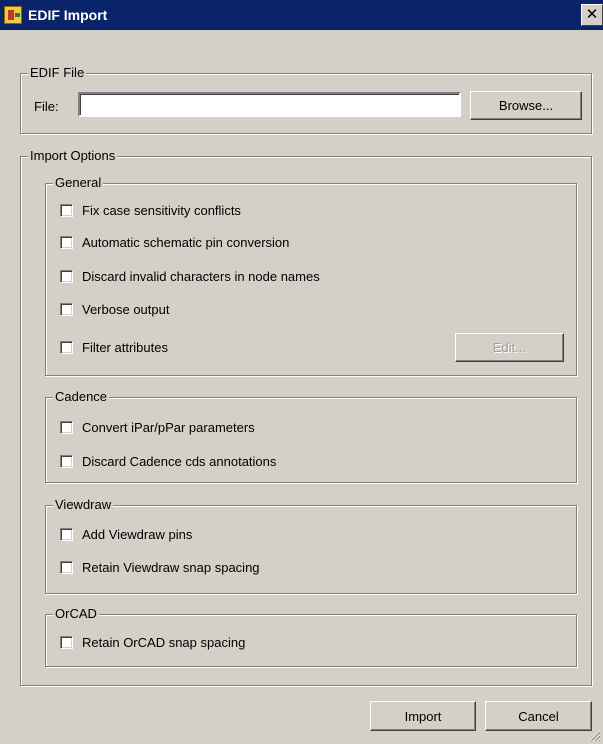 This screenshot has height=744, width=603. Describe the element at coordinates (168, 427) in the screenshot. I see `convert-ipar-ppar-label: Convert iPar/pPar parameters` at that location.